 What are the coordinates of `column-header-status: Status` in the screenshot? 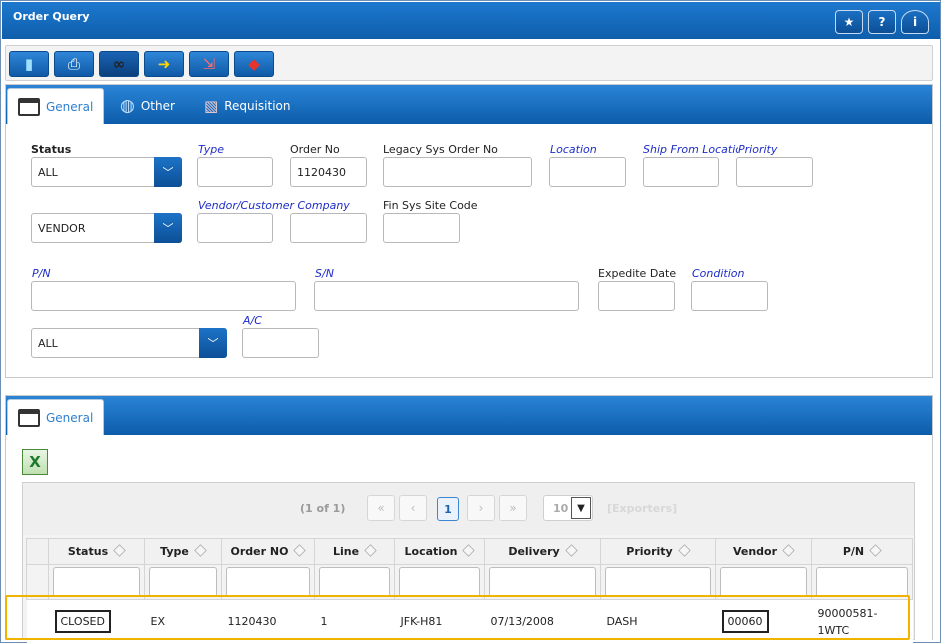 It's located at (96, 551).